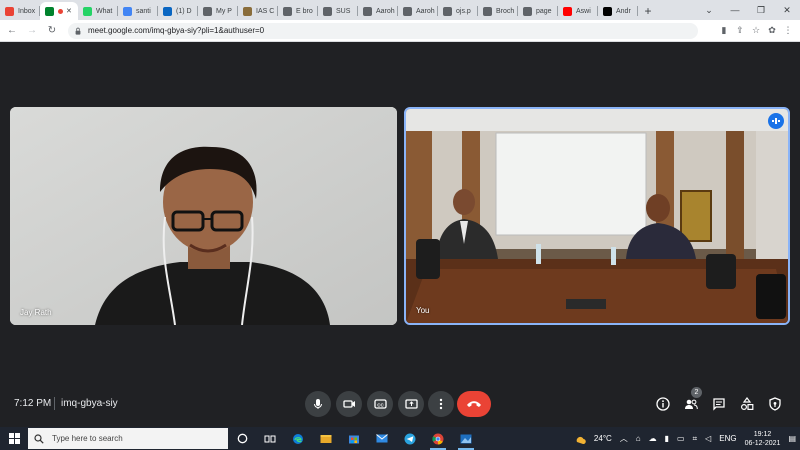 The image size is (800, 450). Describe the element at coordinates (788, 31) in the screenshot. I see `menu-icon: ⋮` at that location.